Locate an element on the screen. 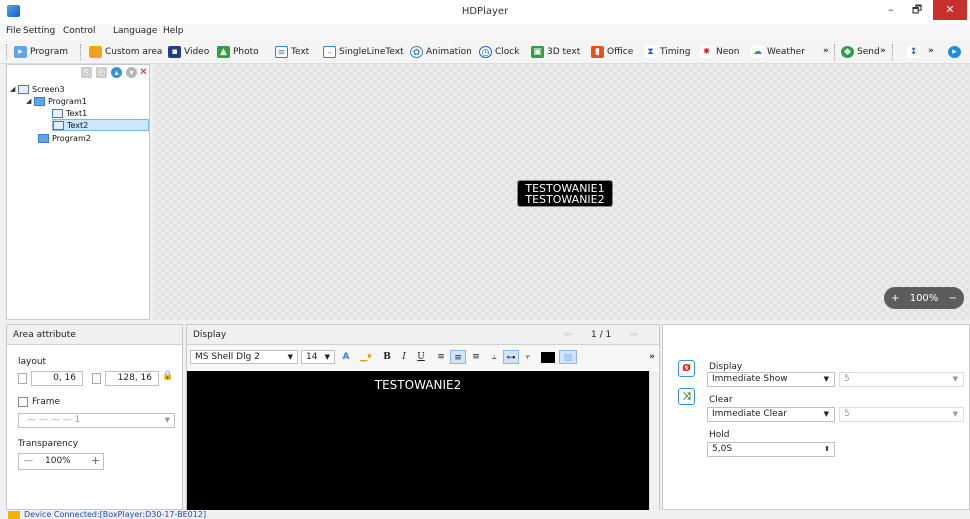  text-editor: TESTOWANIE2 is located at coordinates (418, 440).